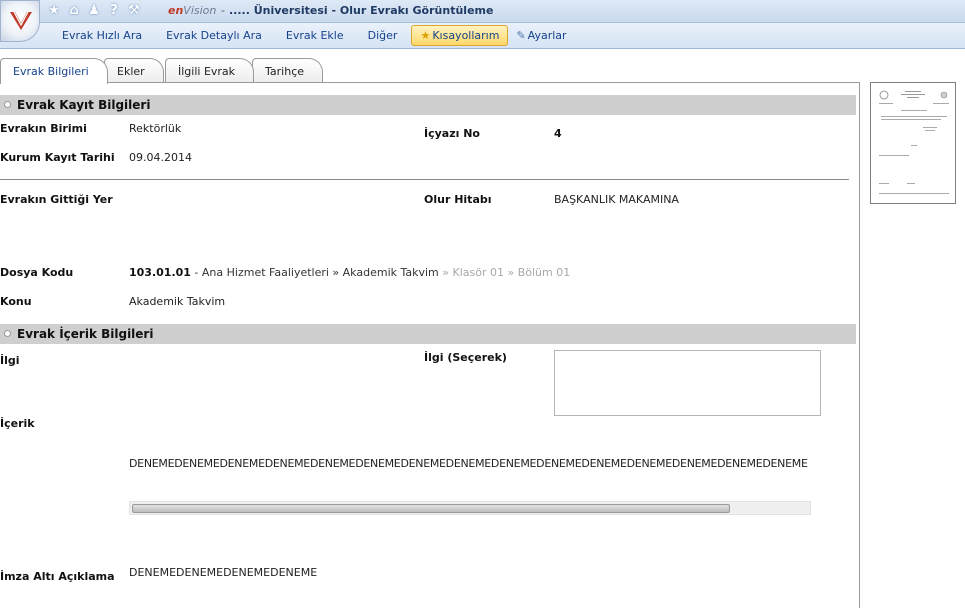 This screenshot has width=965, height=608. I want to click on quick-access-toolbar: ★ ⌂ ♟ ? ⚒, so click(94, 11).